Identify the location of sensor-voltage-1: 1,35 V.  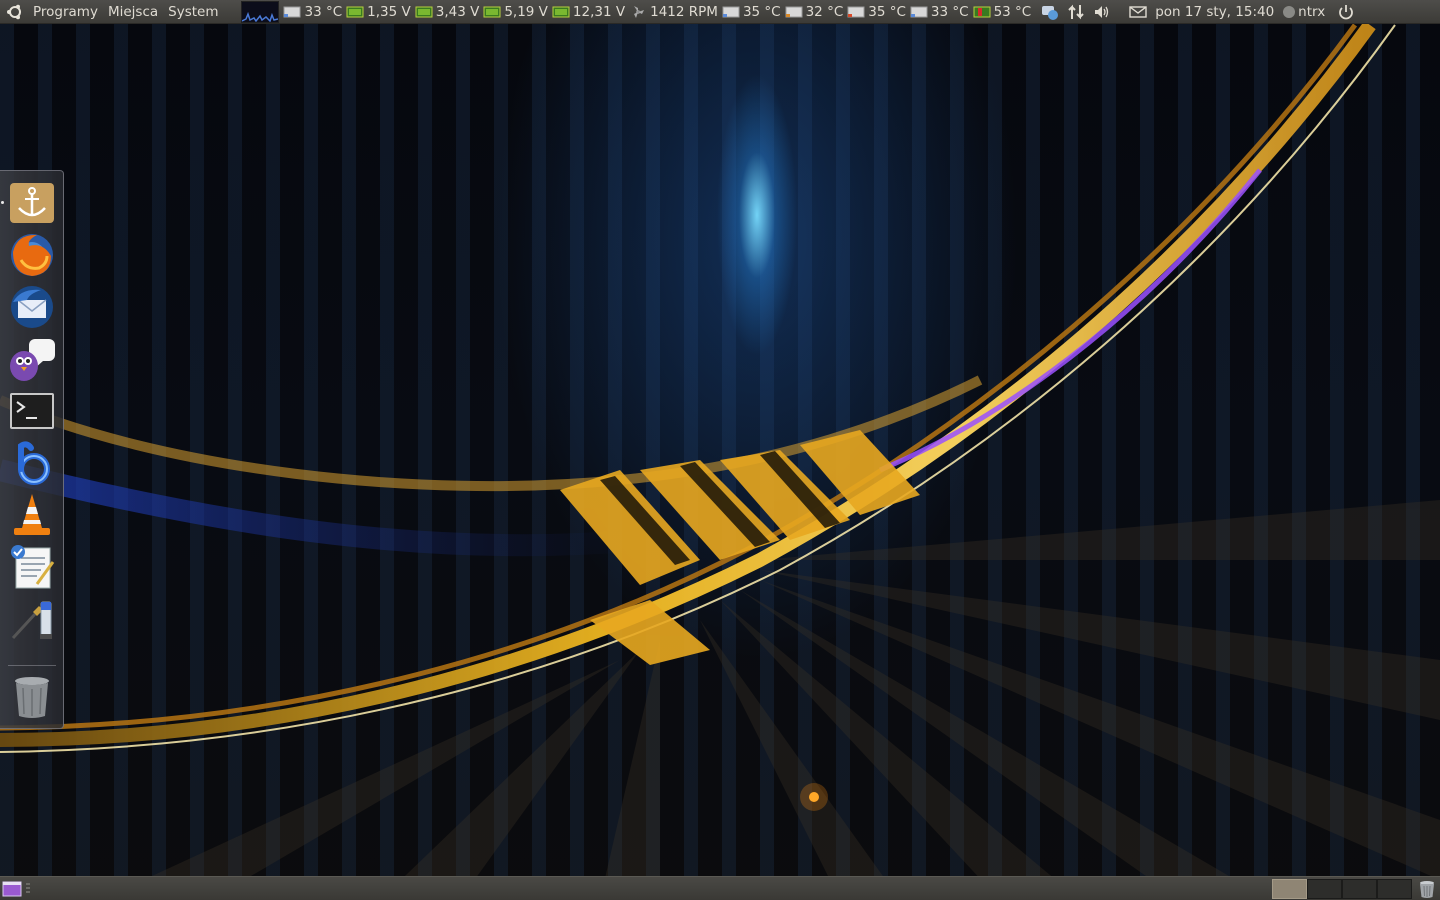
(378, 12).